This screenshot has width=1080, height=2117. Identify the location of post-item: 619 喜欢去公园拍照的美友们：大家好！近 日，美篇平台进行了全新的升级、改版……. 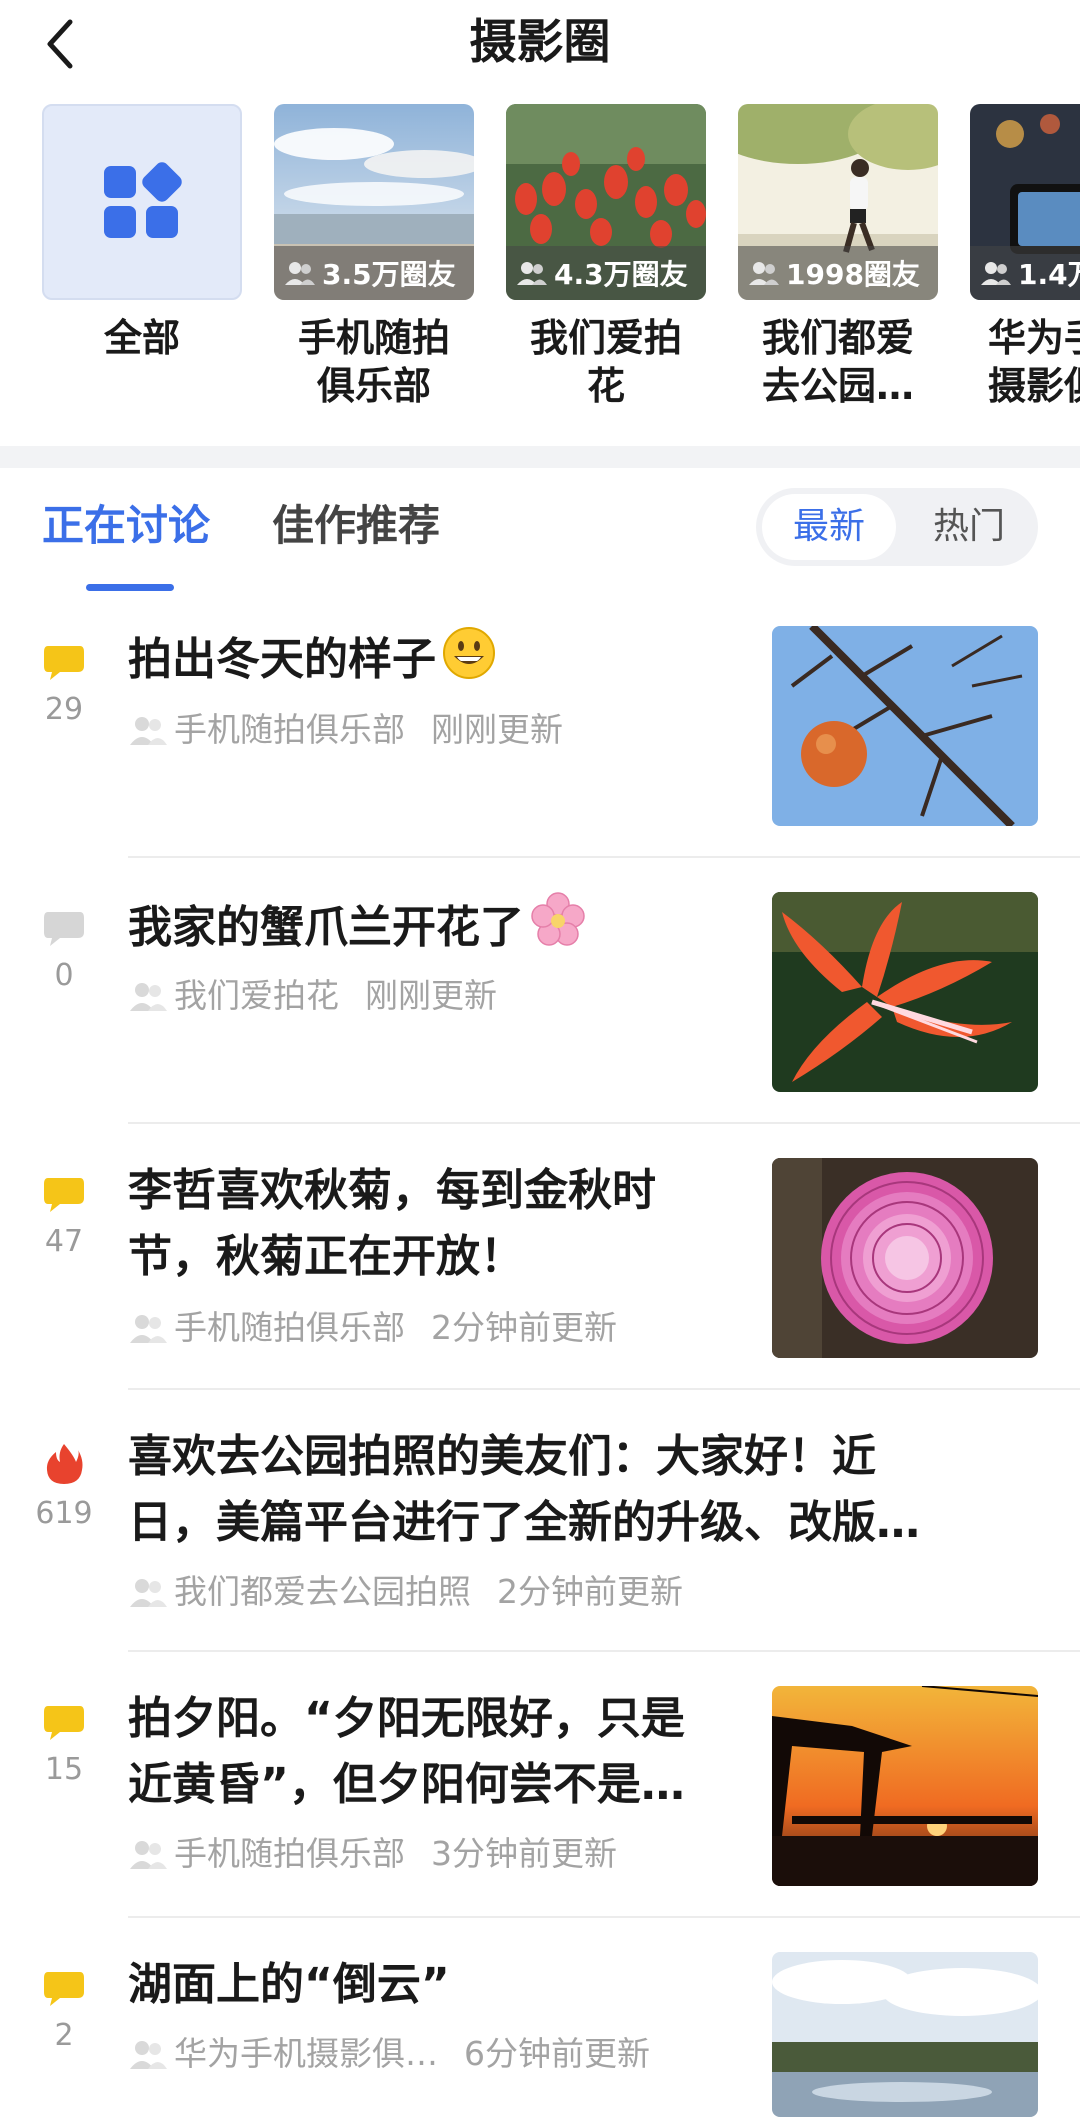
(540, 1536).